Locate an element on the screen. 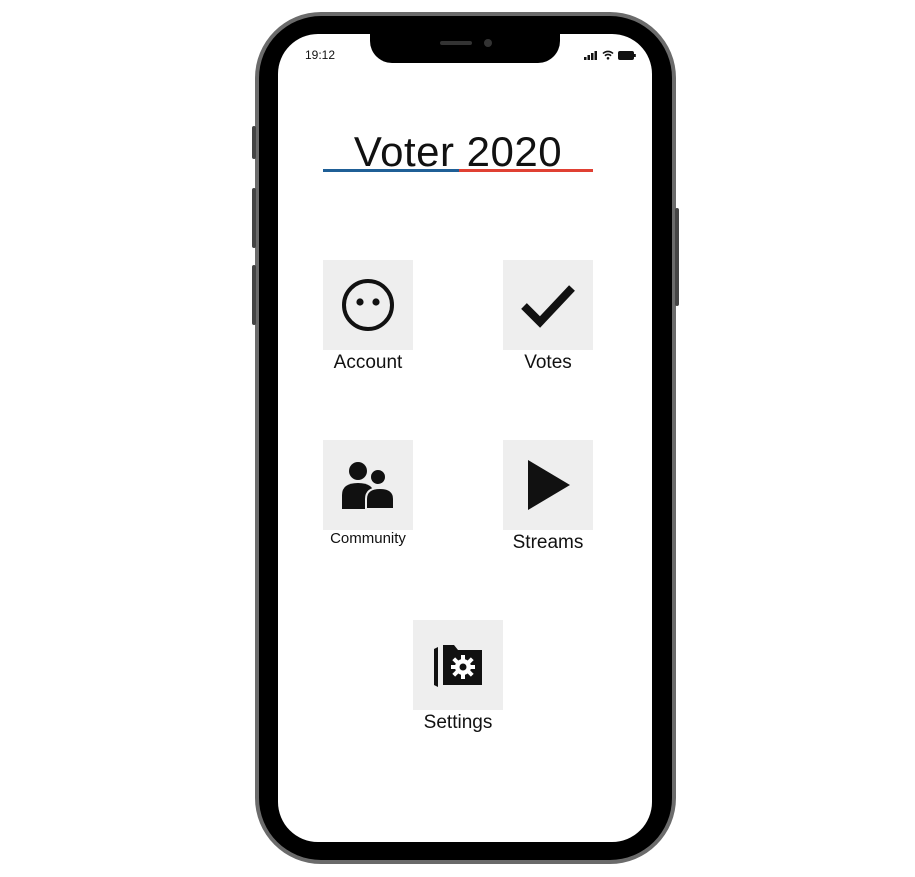 Image resolution: width=915 pixels, height=877 pixels. streams-button is located at coordinates (548, 485).